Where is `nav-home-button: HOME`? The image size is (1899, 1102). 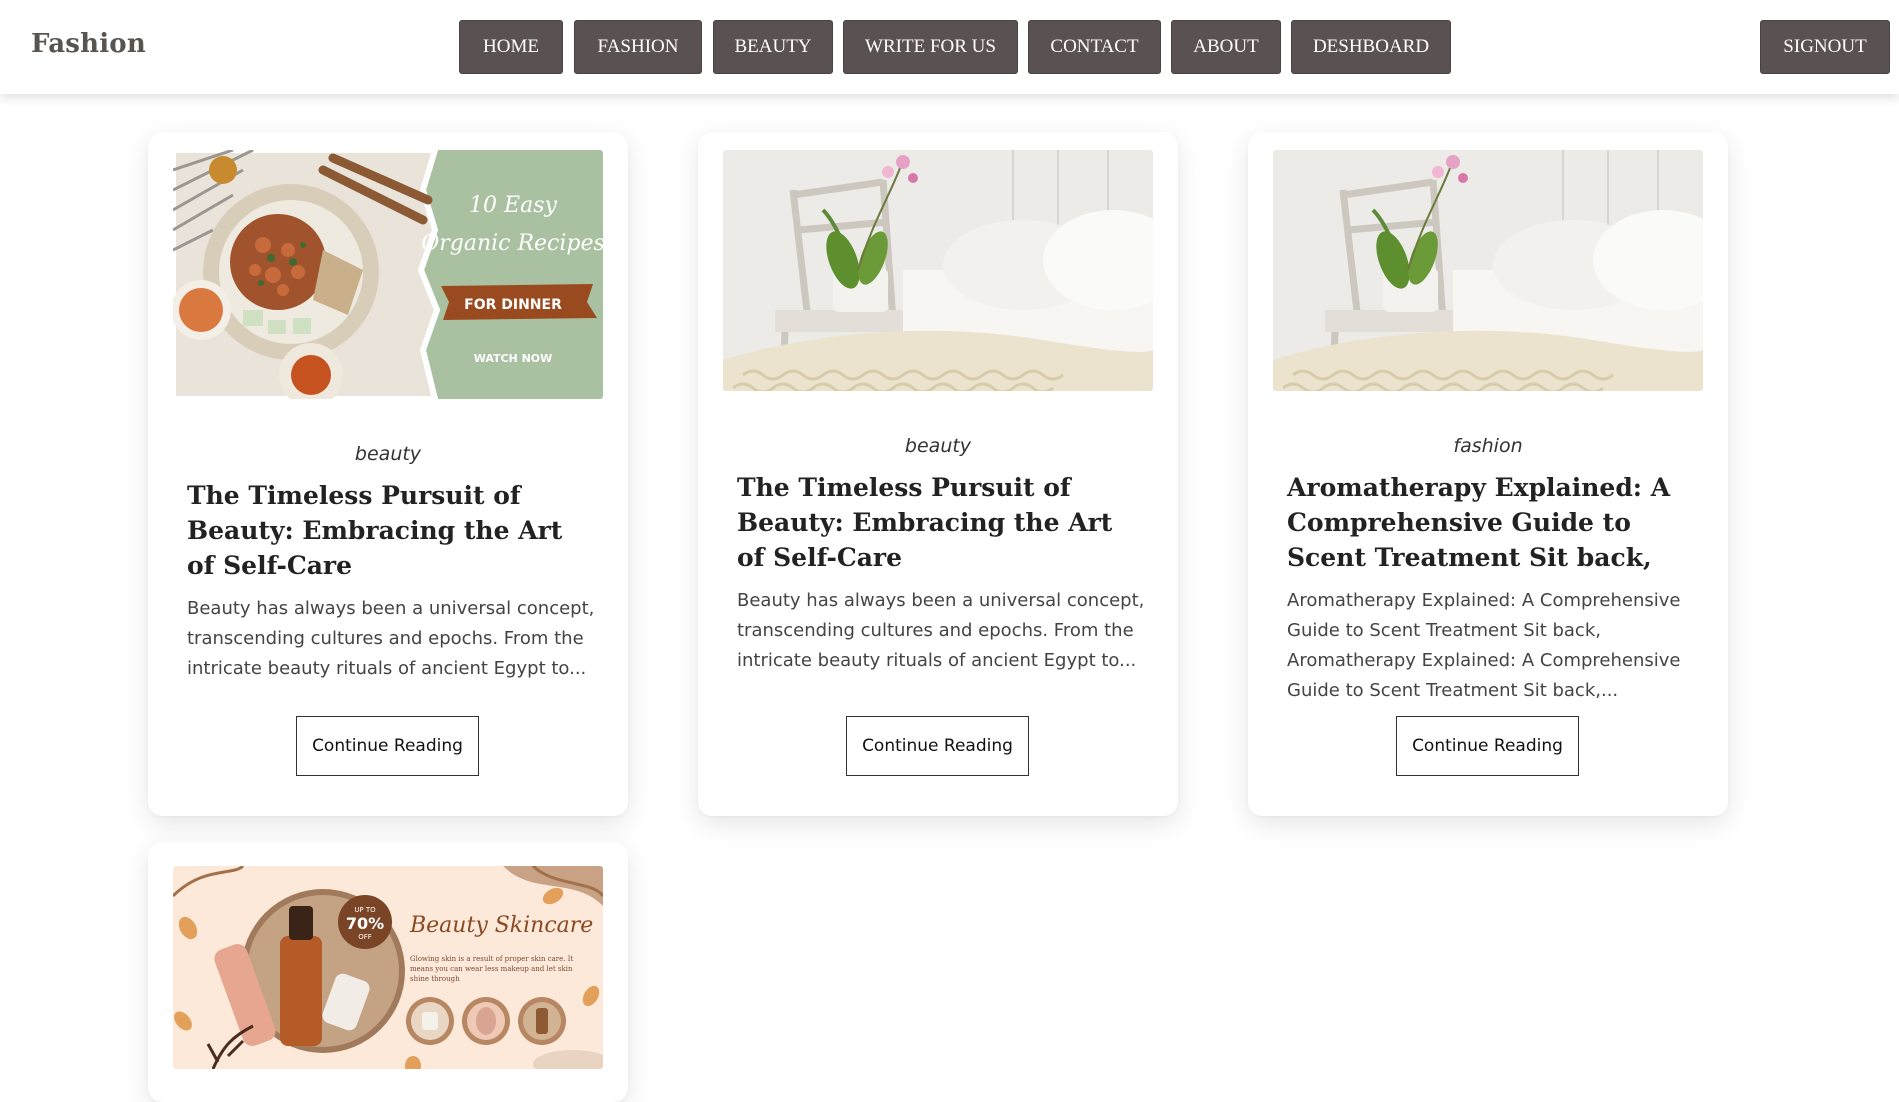 nav-home-button: HOME is located at coordinates (511, 47).